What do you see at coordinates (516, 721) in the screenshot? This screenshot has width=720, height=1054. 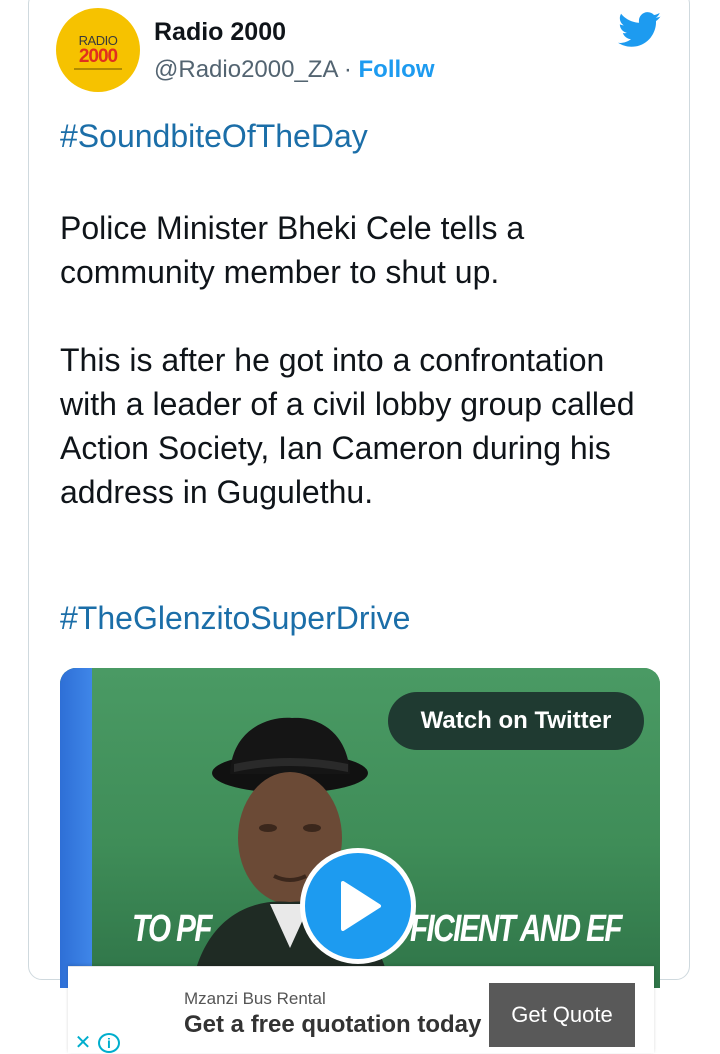 I see `watch-on-twitter-button: Watch on Twitter` at bounding box center [516, 721].